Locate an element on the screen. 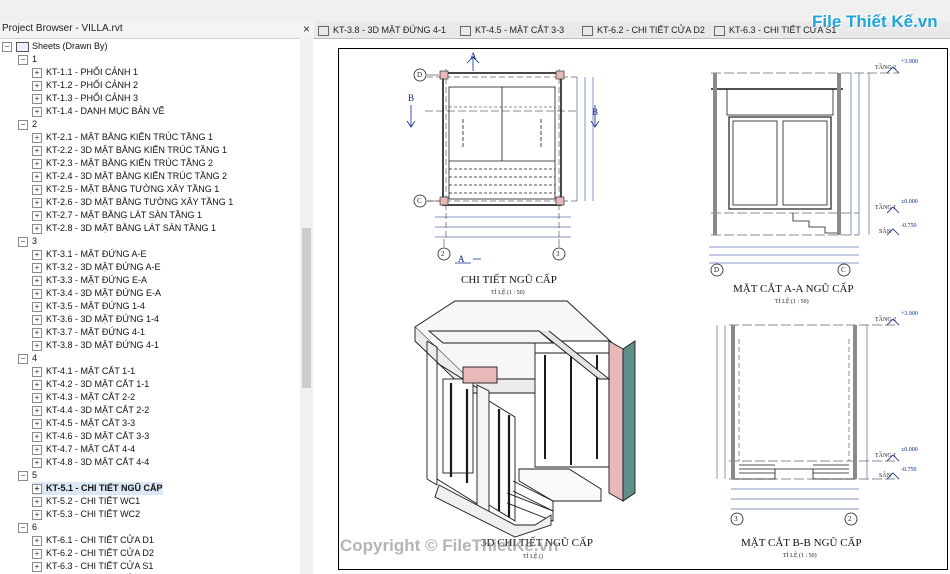  tree-root: − Sheets (Drawn By) is located at coordinates (55, 46).